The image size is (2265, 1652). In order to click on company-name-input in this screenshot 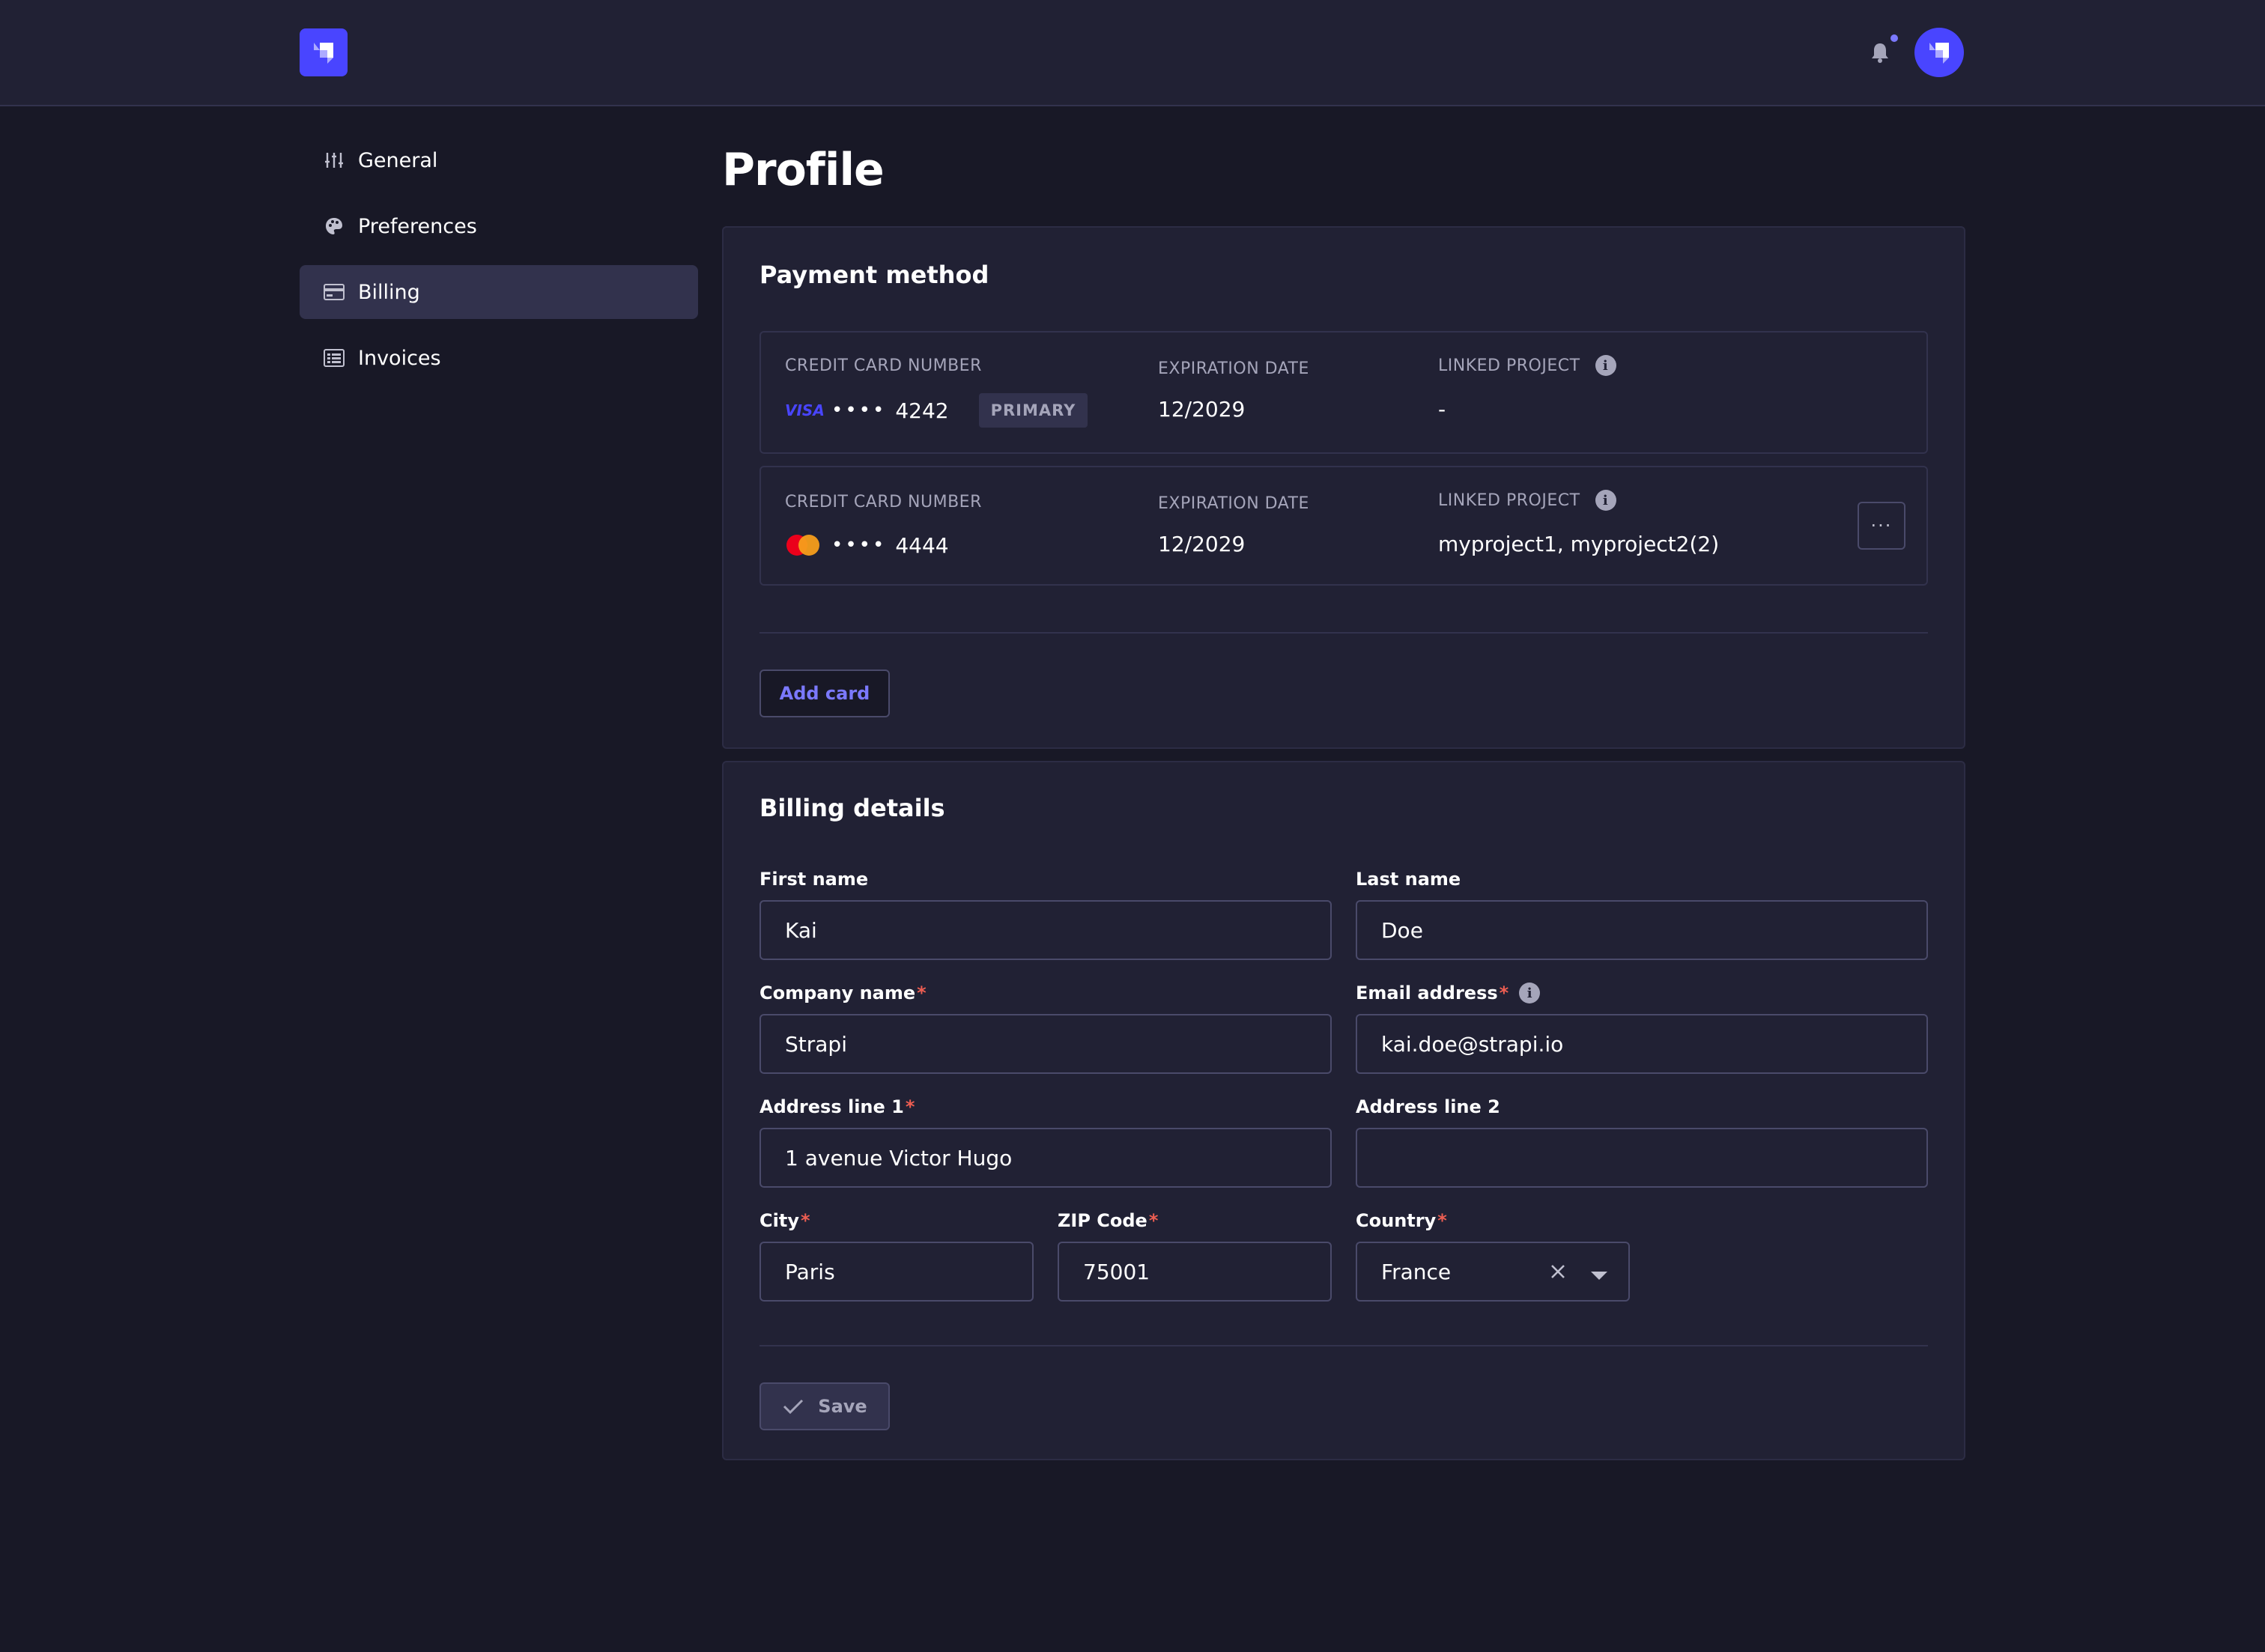, I will do `click(1045, 1044)`.